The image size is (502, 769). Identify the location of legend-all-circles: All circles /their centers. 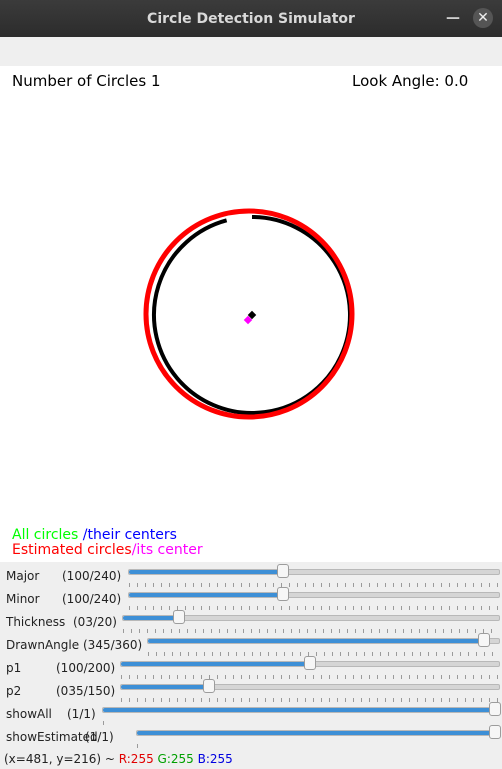
(94, 535).